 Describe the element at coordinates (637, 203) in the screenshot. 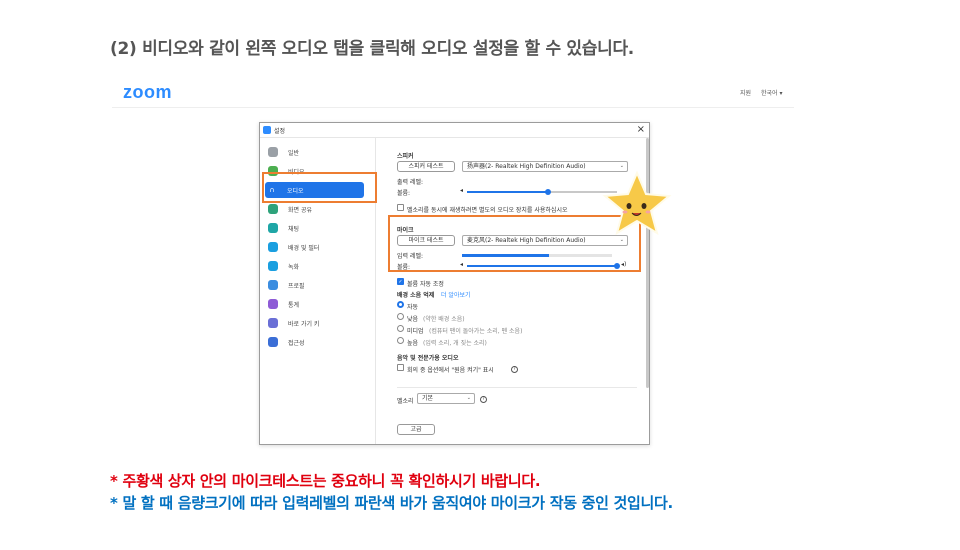

I see `star-mascot-icon` at that location.